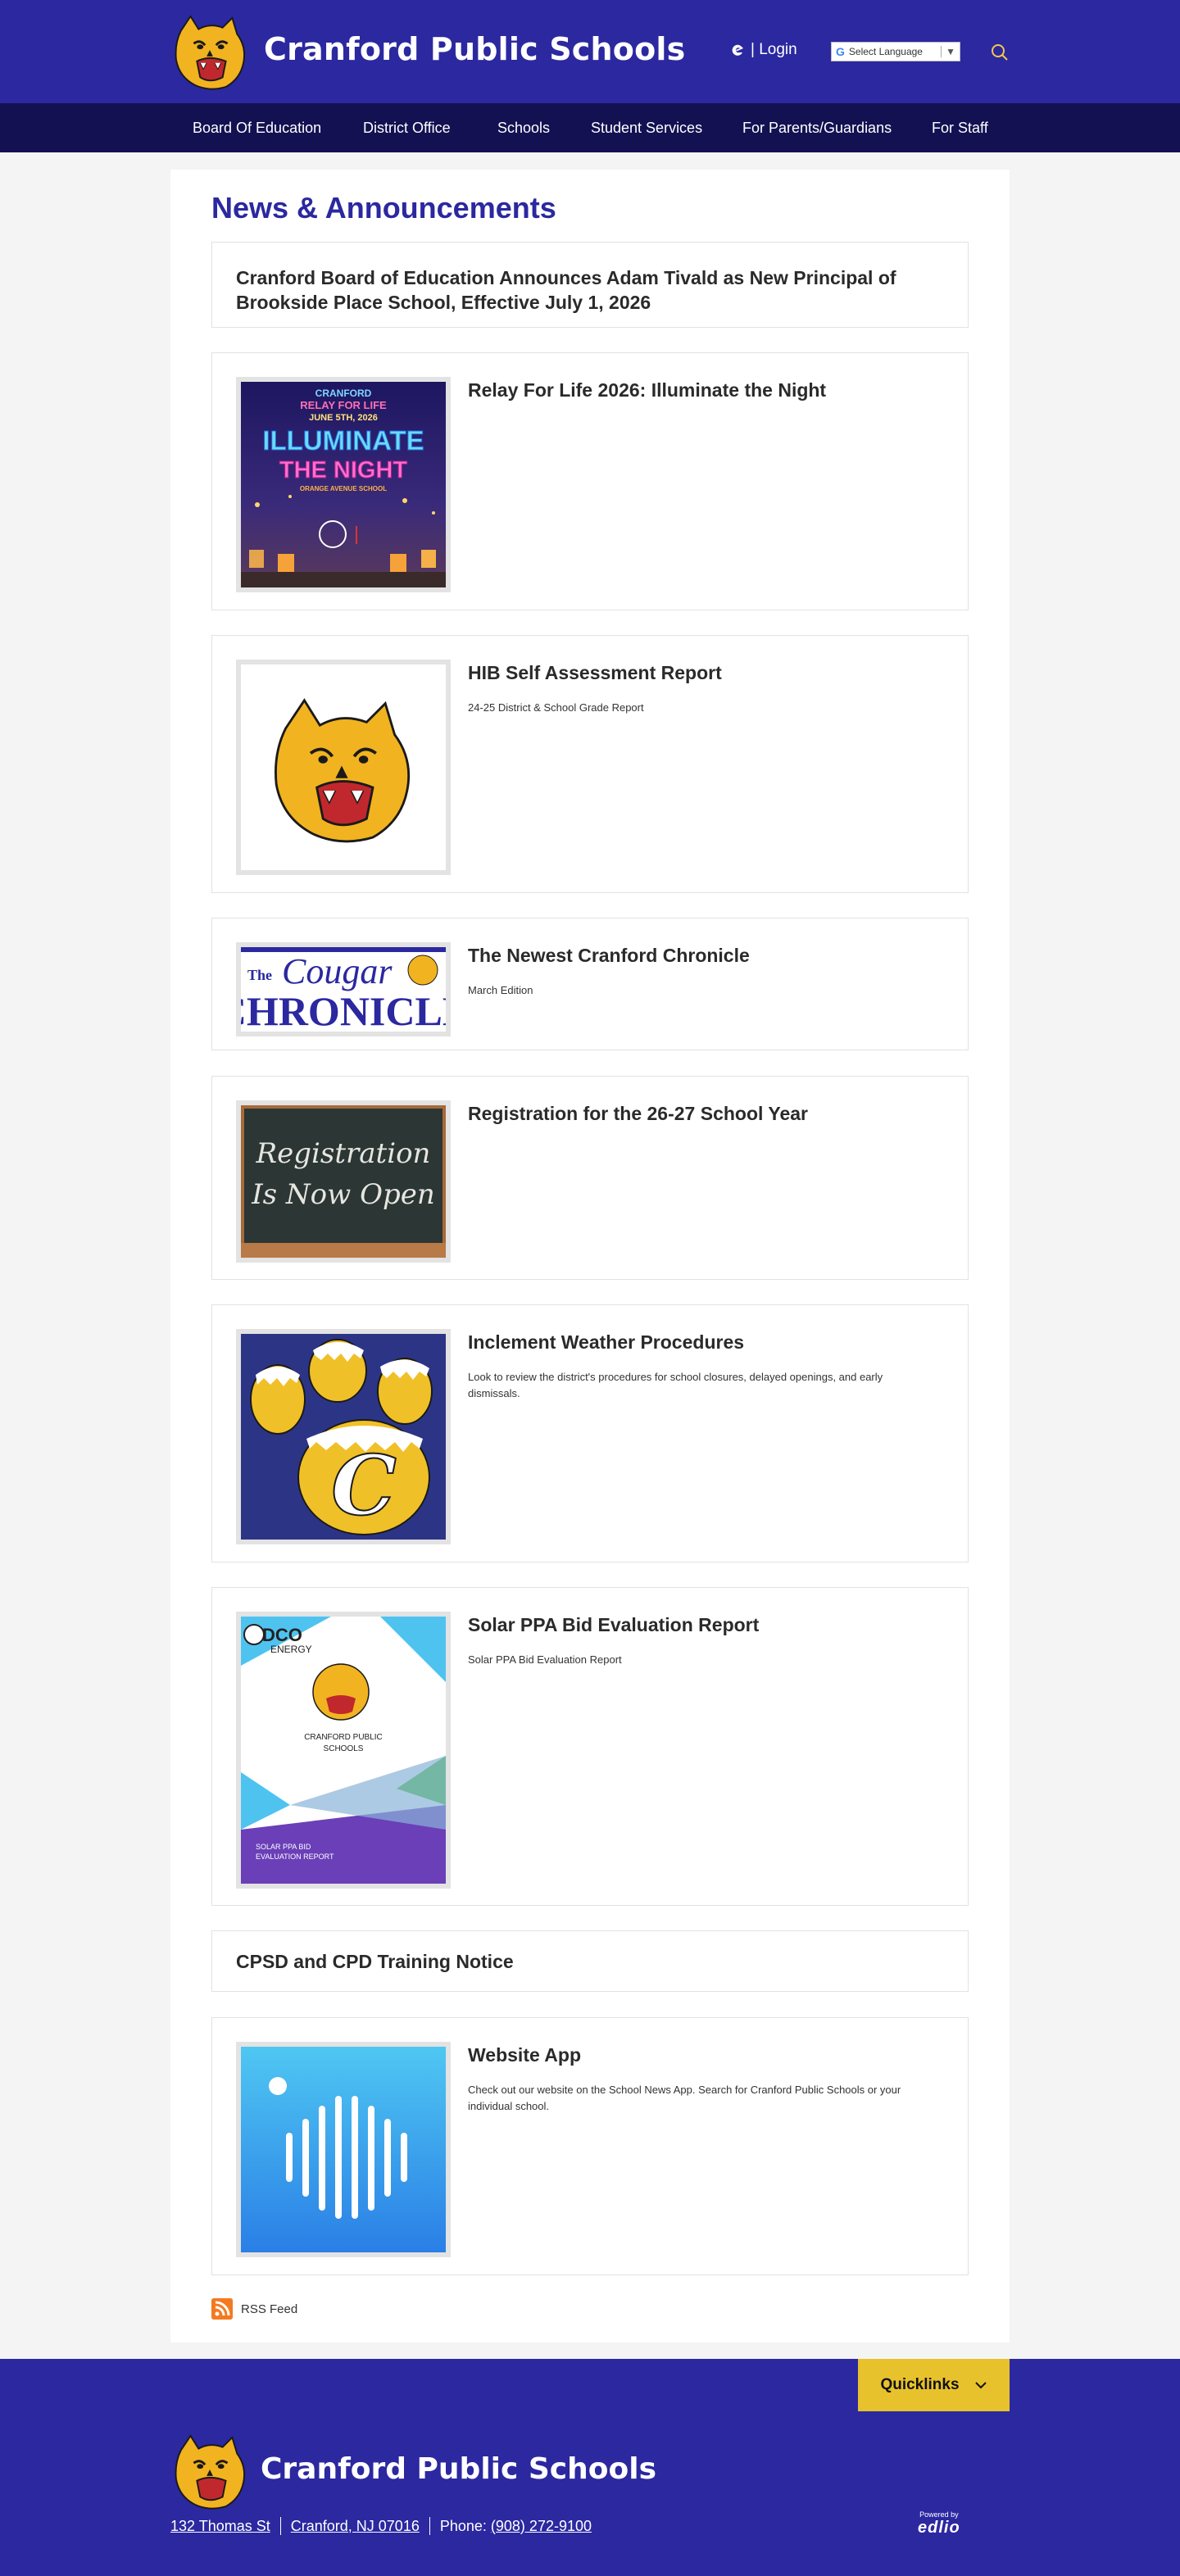 This screenshot has width=1180, height=2576. What do you see at coordinates (384, 207) in the screenshot?
I see `page-title: News & Announcements` at bounding box center [384, 207].